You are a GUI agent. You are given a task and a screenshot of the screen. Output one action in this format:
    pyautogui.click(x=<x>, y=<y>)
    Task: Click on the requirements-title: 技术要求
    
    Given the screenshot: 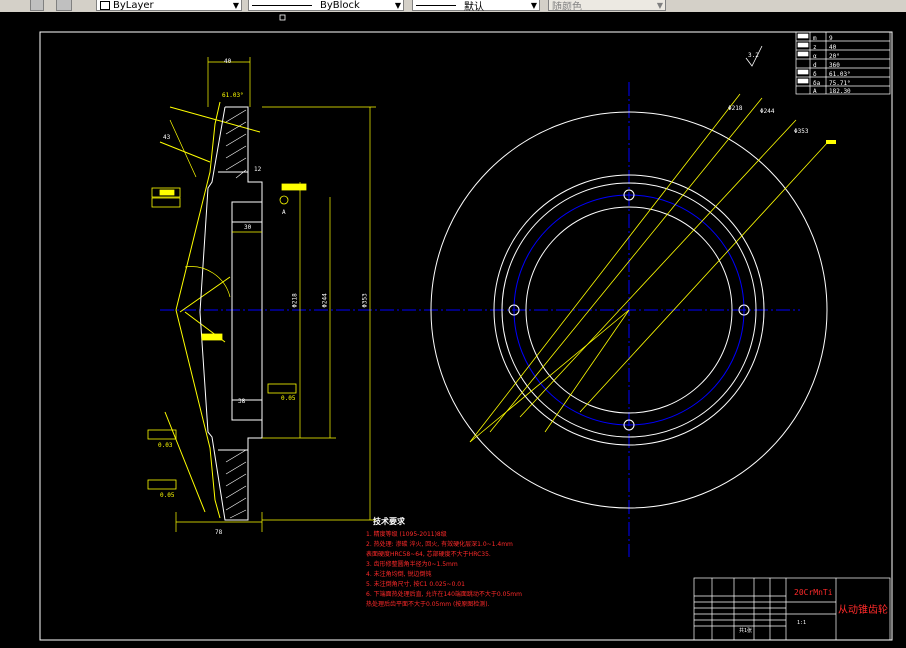 What is the action you would take?
    pyautogui.click(x=389, y=521)
    